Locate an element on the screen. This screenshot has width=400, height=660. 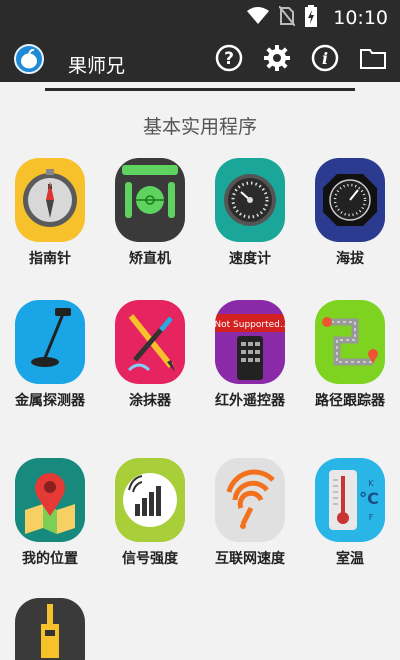
location-pin-icon is located at coordinates (50, 500).